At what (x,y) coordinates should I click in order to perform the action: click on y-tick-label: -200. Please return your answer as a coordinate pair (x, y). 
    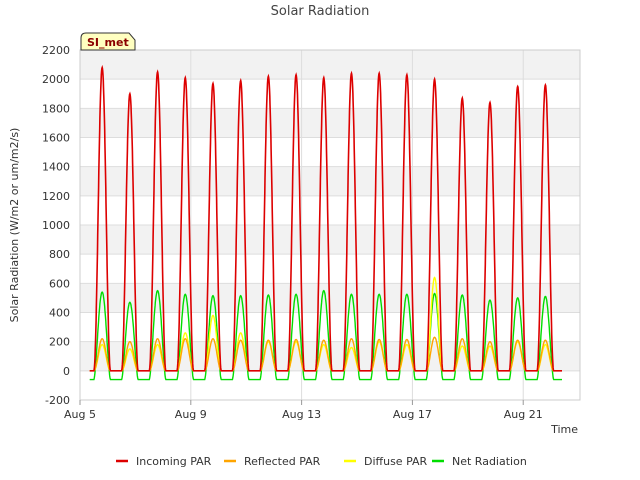
    Looking at the image, I should click on (57, 400).